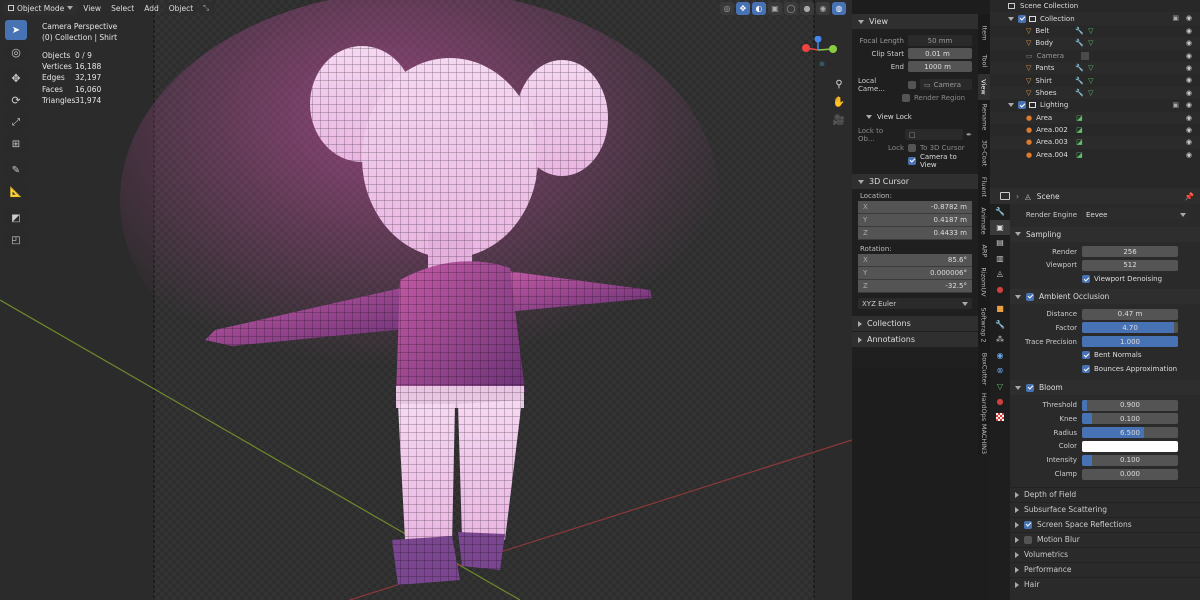  What do you see at coordinates (1105, 297) in the screenshot?
I see `ambient-occlusion-header: Ambient Occlusion` at bounding box center [1105, 297].